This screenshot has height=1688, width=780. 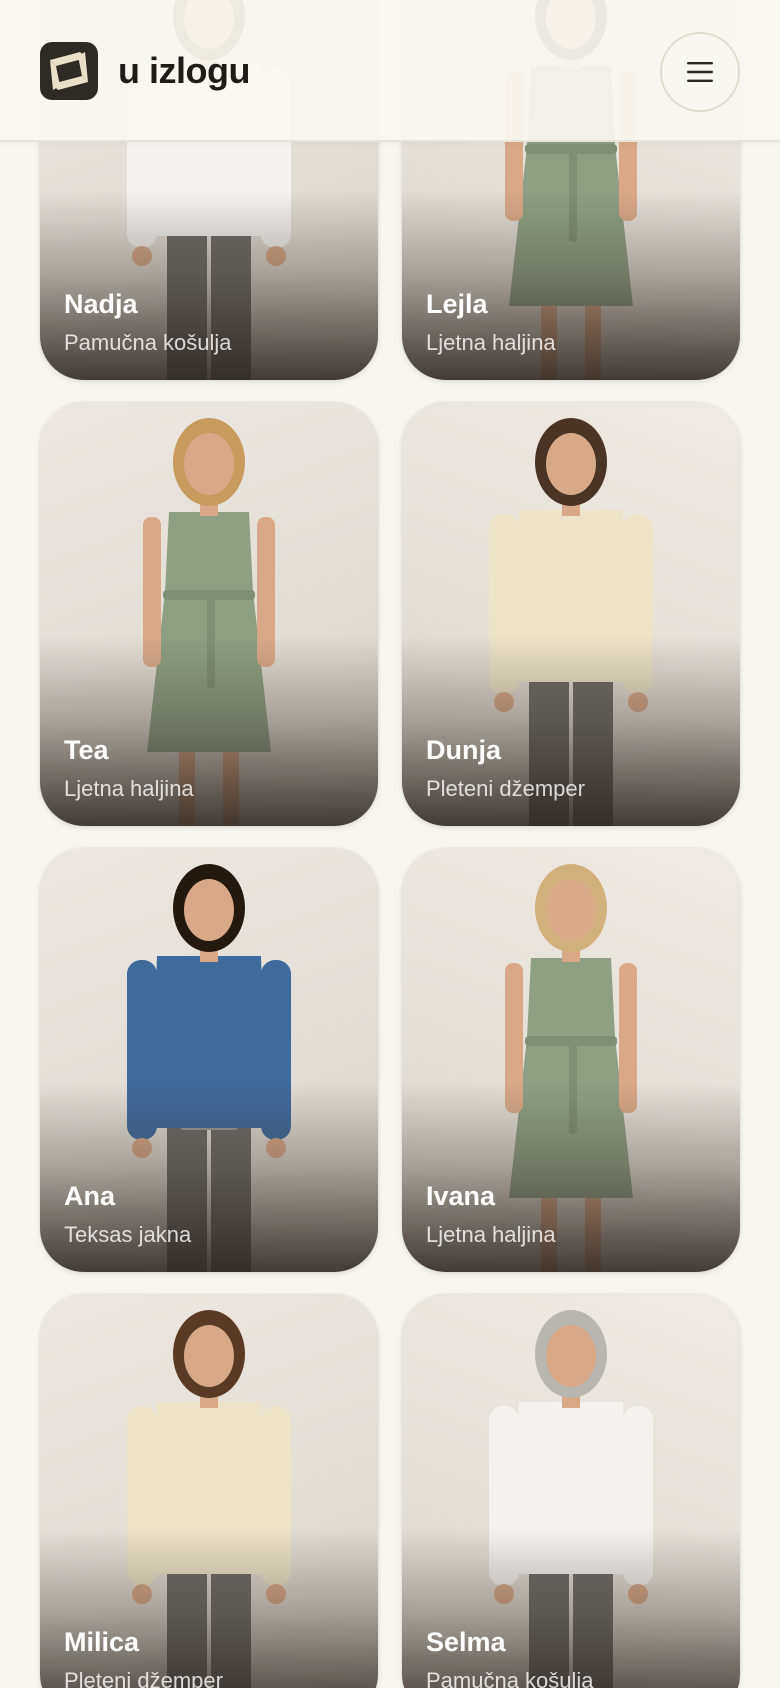 What do you see at coordinates (86, 750) in the screenshot?
I see `model-name: Tea` at bounding box center [86, 750].